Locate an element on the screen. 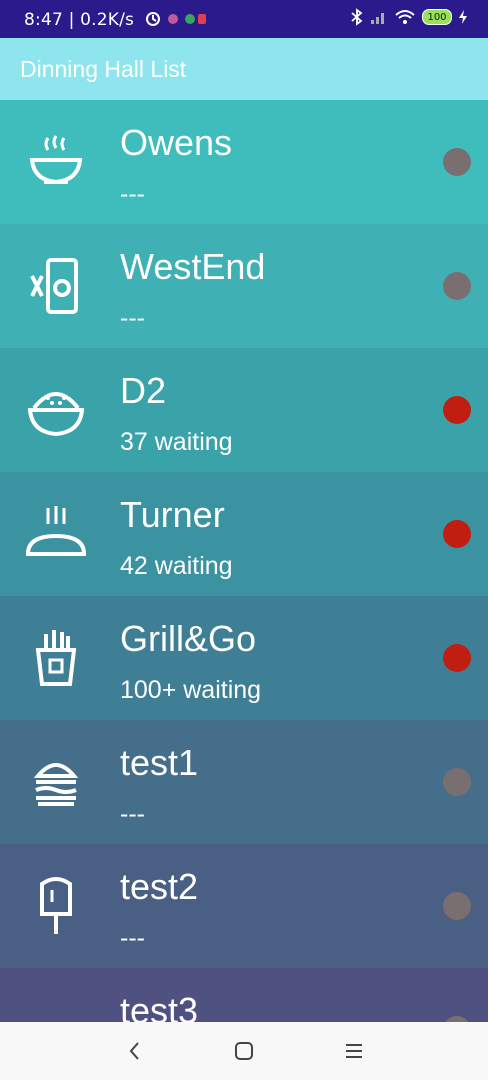  wait-status: 42 waiting is located at coordinates (176, 566).